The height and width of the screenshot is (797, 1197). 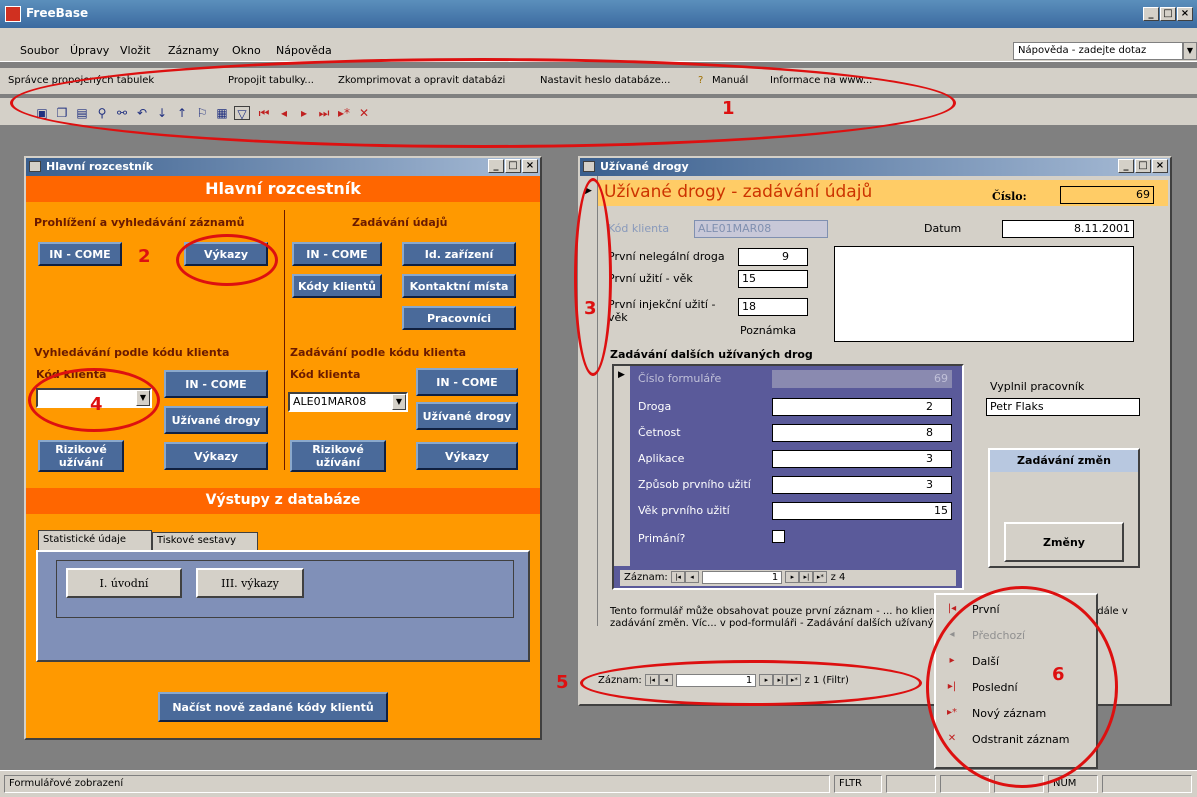 I want to click on sub-record-number: 1, so click(x=742, y=577).